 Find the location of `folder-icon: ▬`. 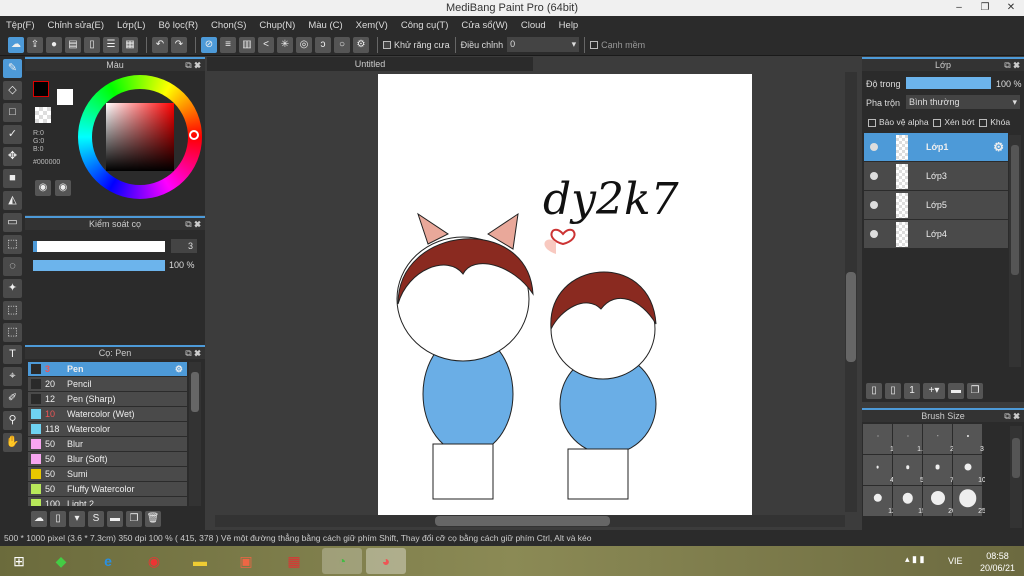

folder-icon: ▬ is located at coordinates (115, 519).